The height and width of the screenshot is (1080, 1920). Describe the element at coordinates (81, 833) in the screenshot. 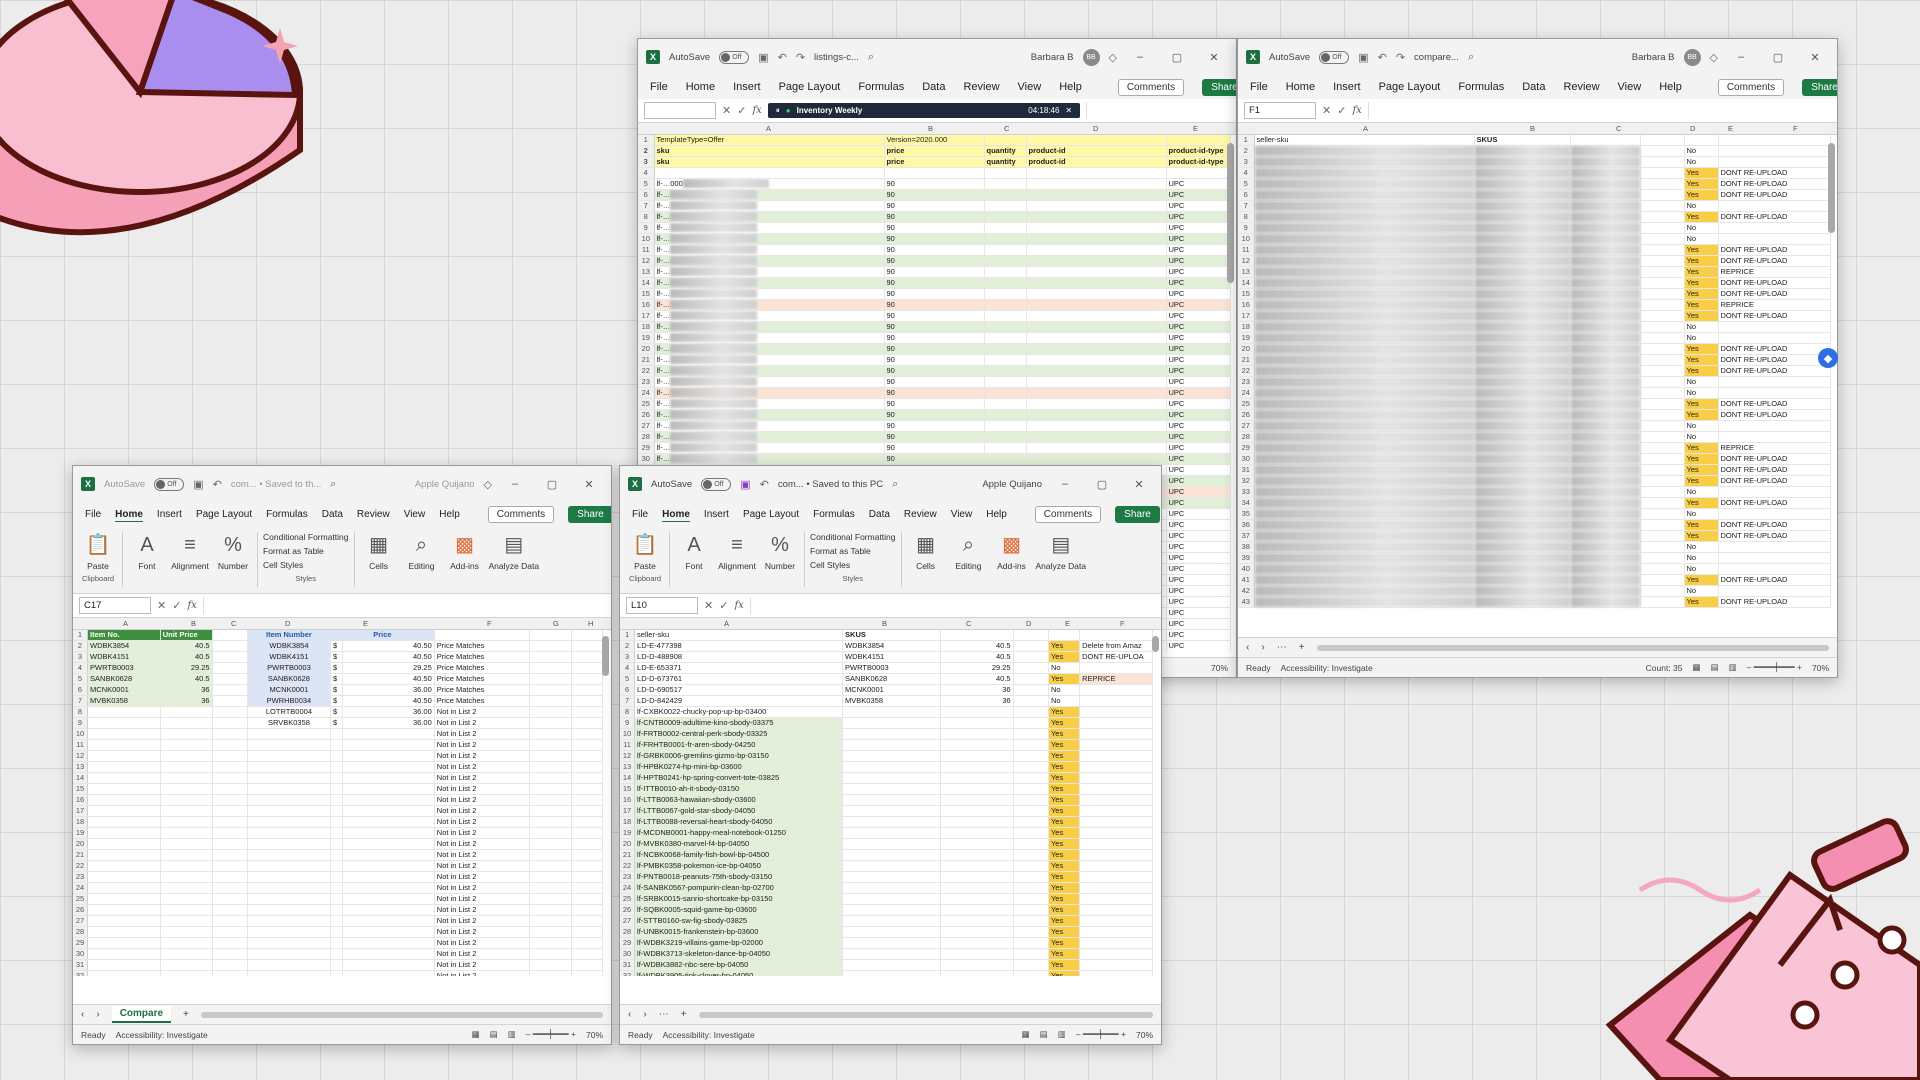

I see `cell: 19` at that location.